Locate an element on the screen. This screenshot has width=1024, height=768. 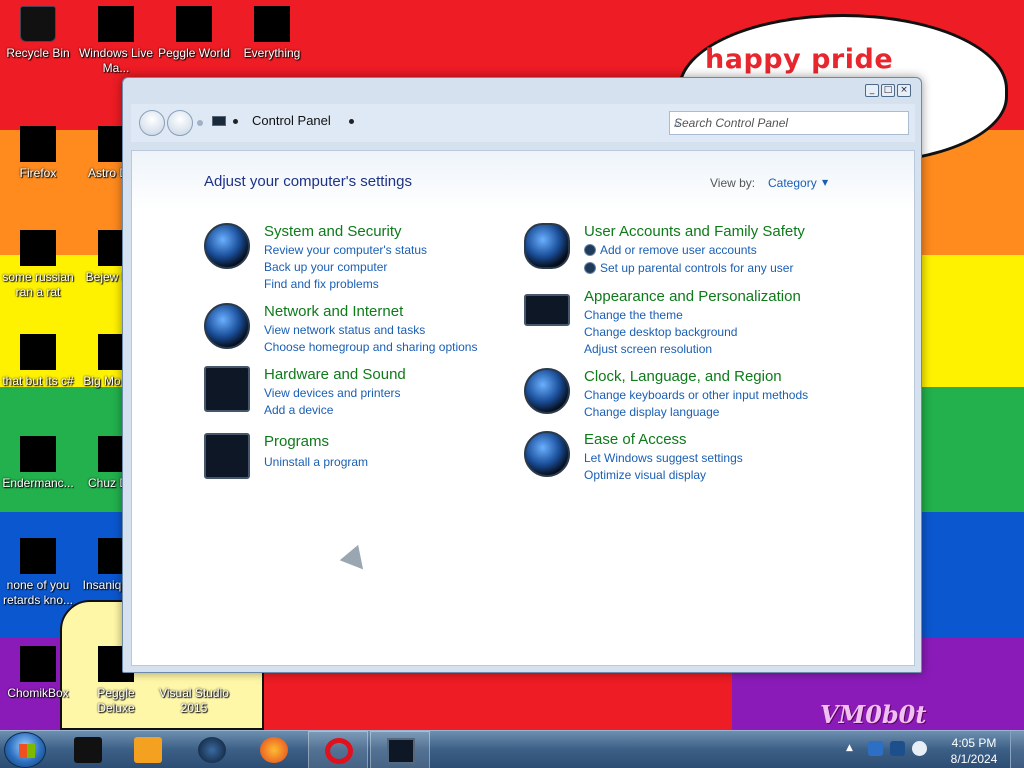
close-button: × is located at coordinates (904, 90).